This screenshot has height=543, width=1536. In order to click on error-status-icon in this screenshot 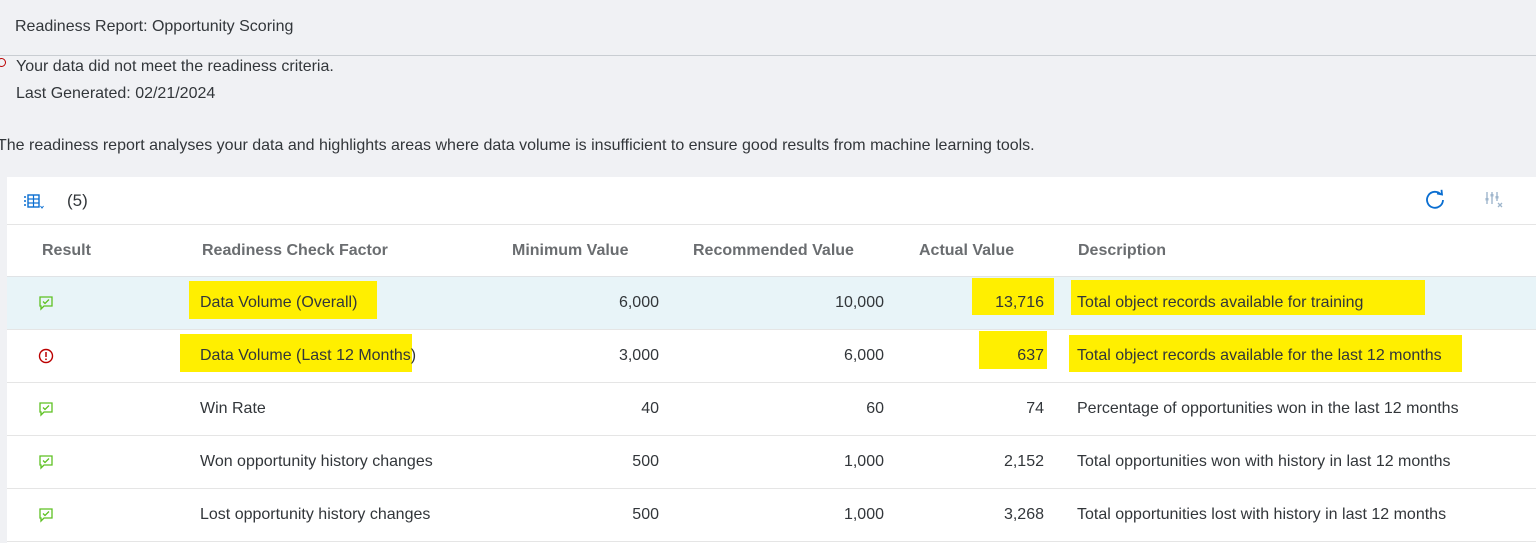, I will do `click(3, 62)`.